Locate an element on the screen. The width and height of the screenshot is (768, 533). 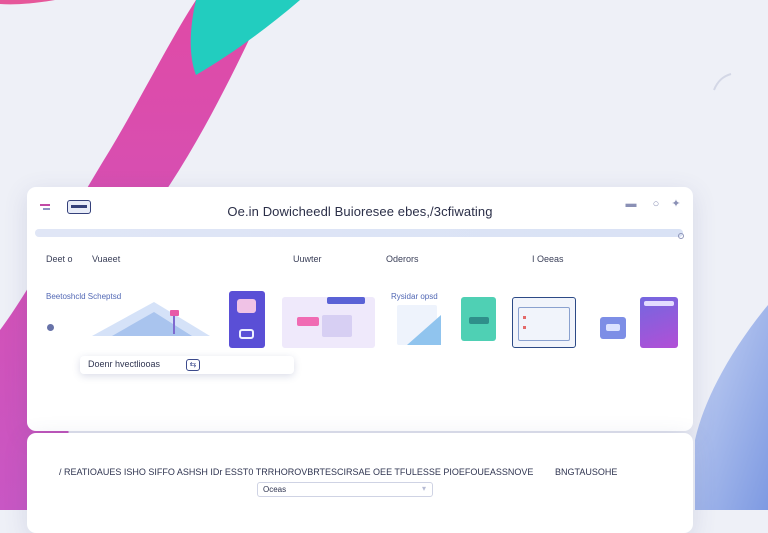
section-label: Rysidar opsd is located at coordinates (414, 296).